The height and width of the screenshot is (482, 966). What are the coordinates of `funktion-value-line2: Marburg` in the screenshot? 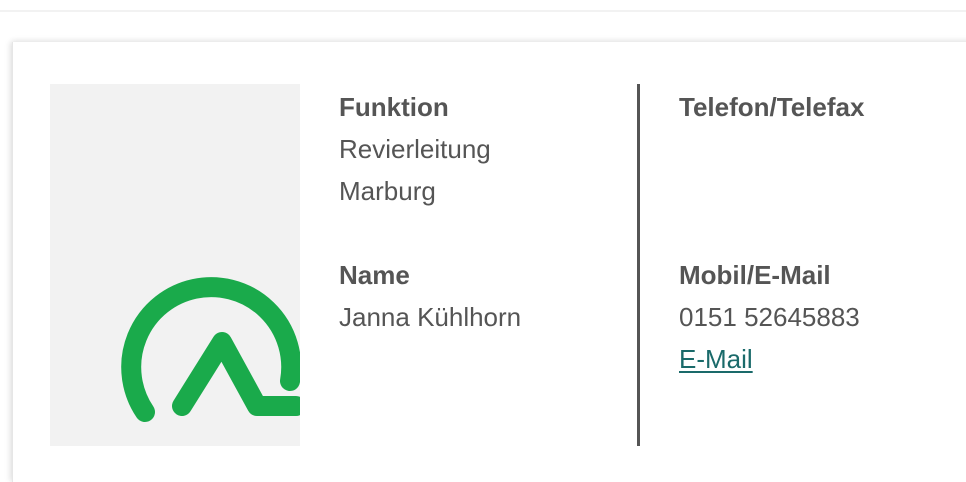 It's located at (387, 191).